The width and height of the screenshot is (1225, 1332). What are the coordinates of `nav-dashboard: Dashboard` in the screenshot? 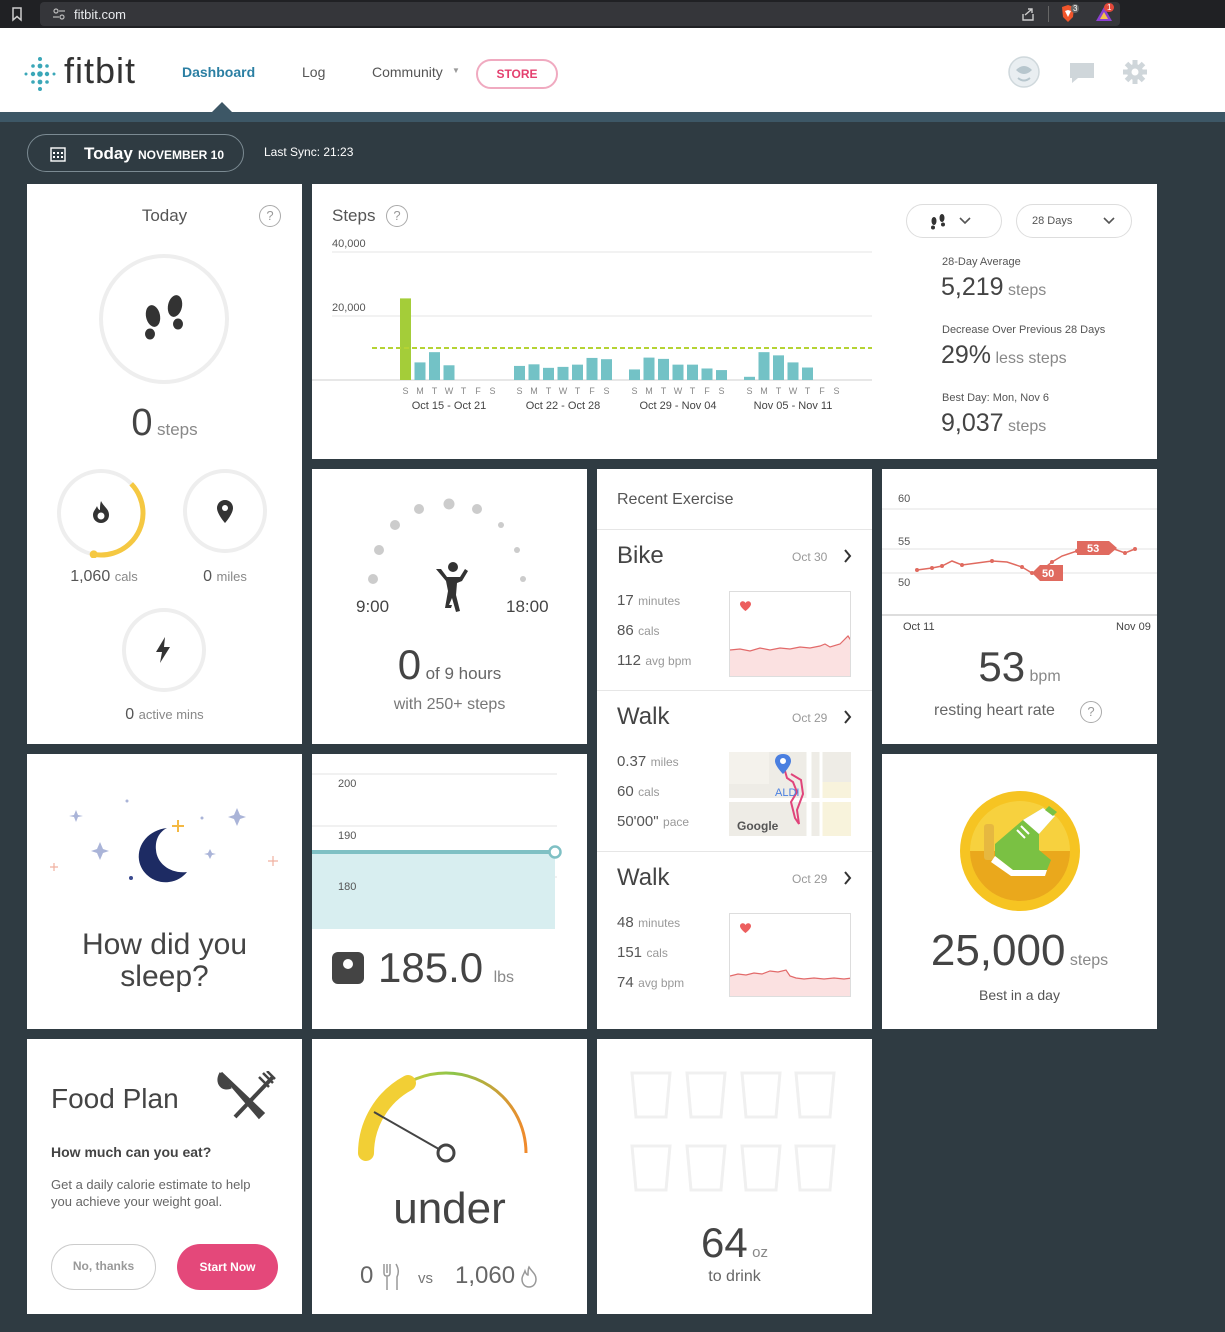 It's located at (218, 72).